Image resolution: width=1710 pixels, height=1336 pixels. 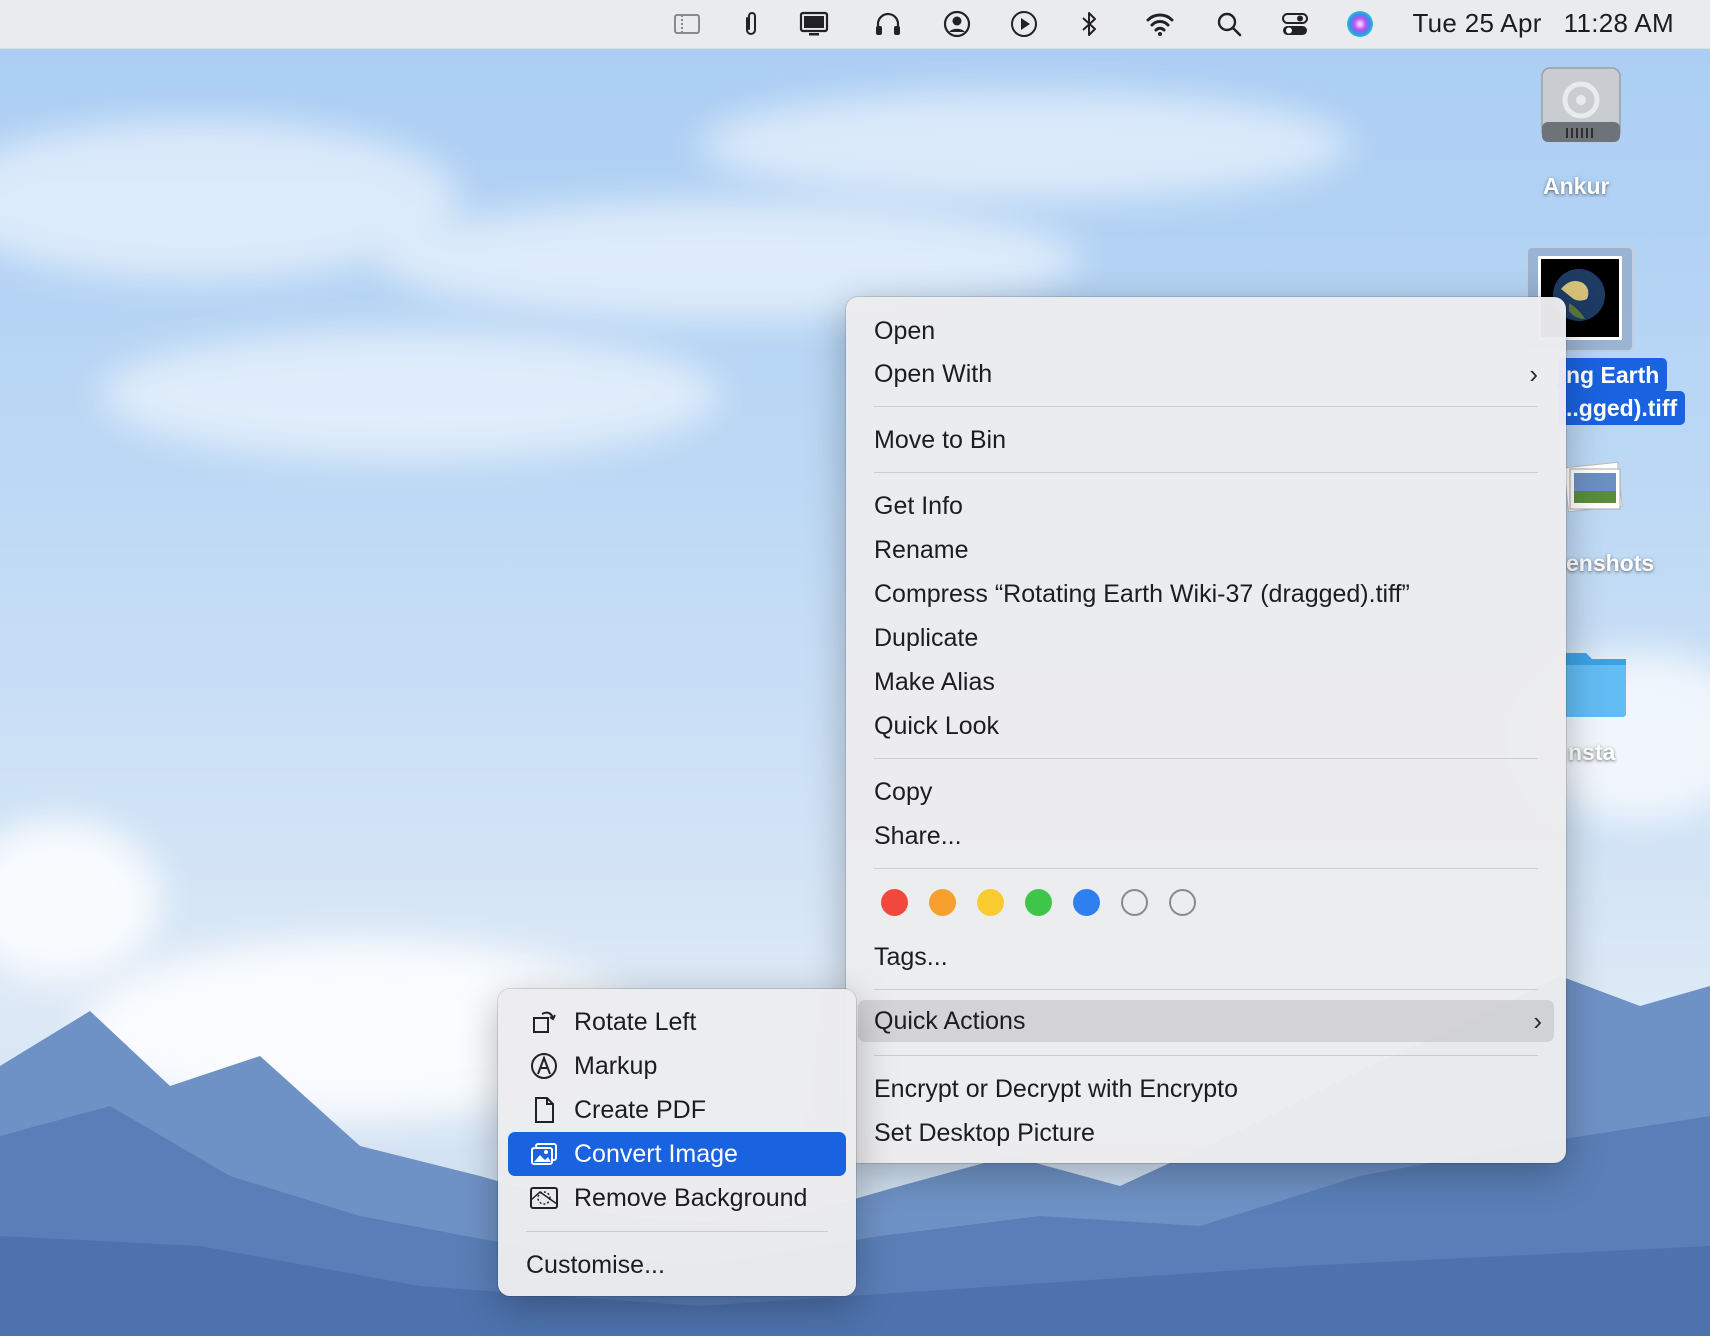 I want to click on tag-orange, so click(x=942, y=902).